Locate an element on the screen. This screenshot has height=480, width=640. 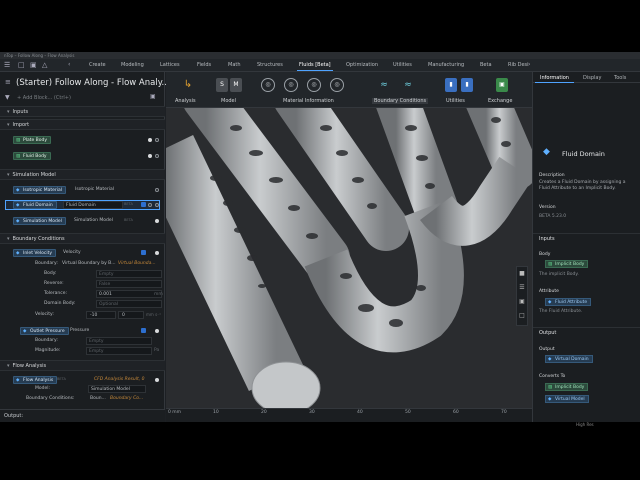
outlet-boundary-field: Empty is located at coordinates (119, 341).